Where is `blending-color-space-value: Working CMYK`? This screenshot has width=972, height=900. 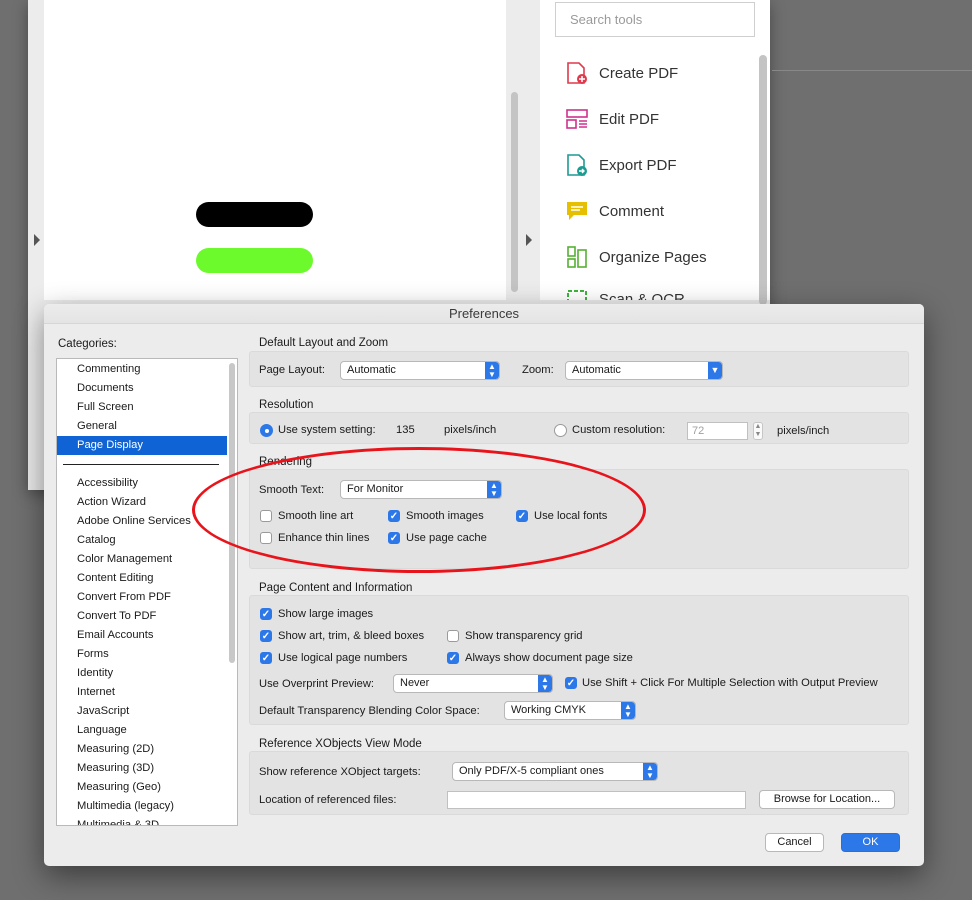
blending-color-space-value: Working CMYK is located at coordinates (548, 710).